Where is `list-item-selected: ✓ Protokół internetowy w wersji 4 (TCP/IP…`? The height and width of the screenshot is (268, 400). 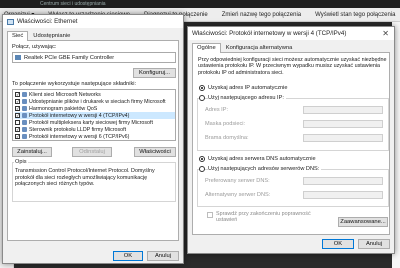 list-item-selected: ✓ Protokół internetowy w wersji 4 (TCP/IP… is located at coordinates (95, 115).